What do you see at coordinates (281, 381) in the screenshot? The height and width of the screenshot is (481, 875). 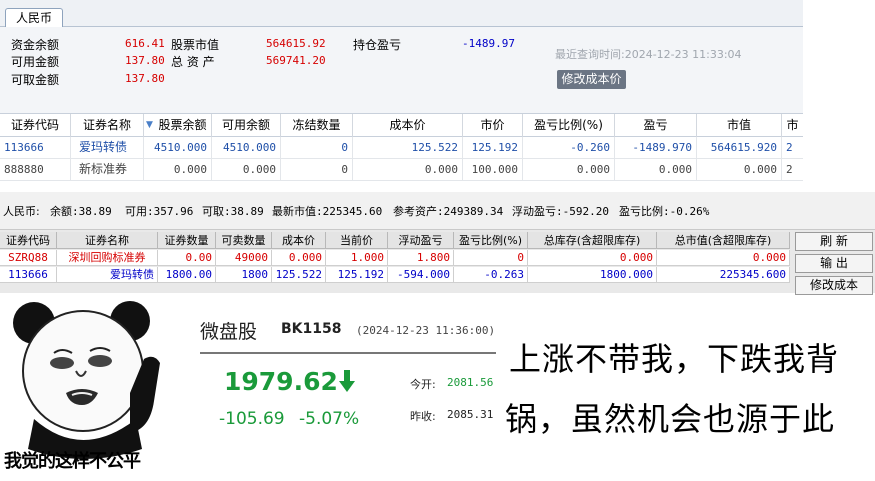 I see `index-price: 1979.62` at bounding box center [281, 381].